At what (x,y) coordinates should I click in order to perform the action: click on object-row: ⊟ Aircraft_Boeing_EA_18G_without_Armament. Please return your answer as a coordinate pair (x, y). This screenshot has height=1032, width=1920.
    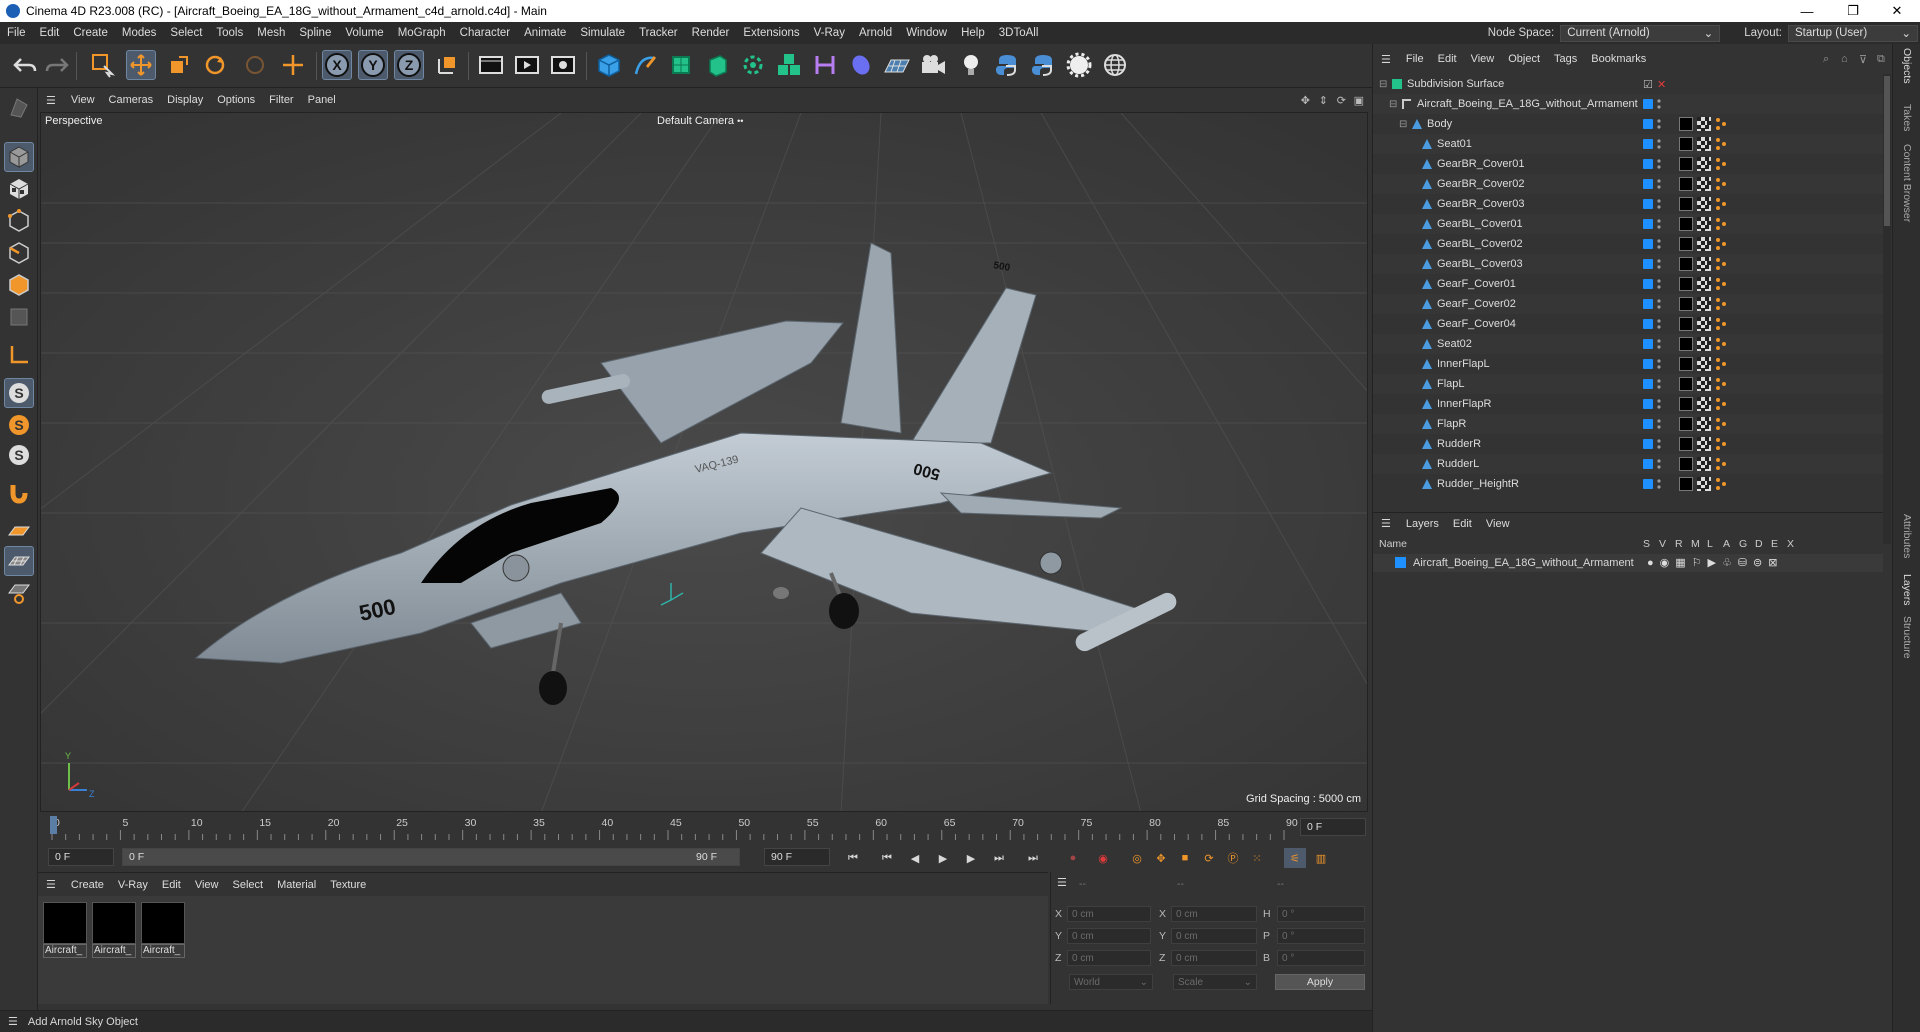
    Looking at the image, I should click on (1628, 104).